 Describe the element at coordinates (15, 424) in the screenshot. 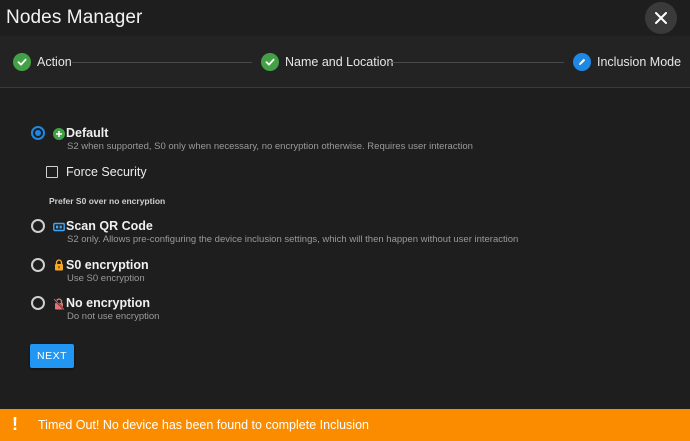

I see `alert-icon: !` at that location.